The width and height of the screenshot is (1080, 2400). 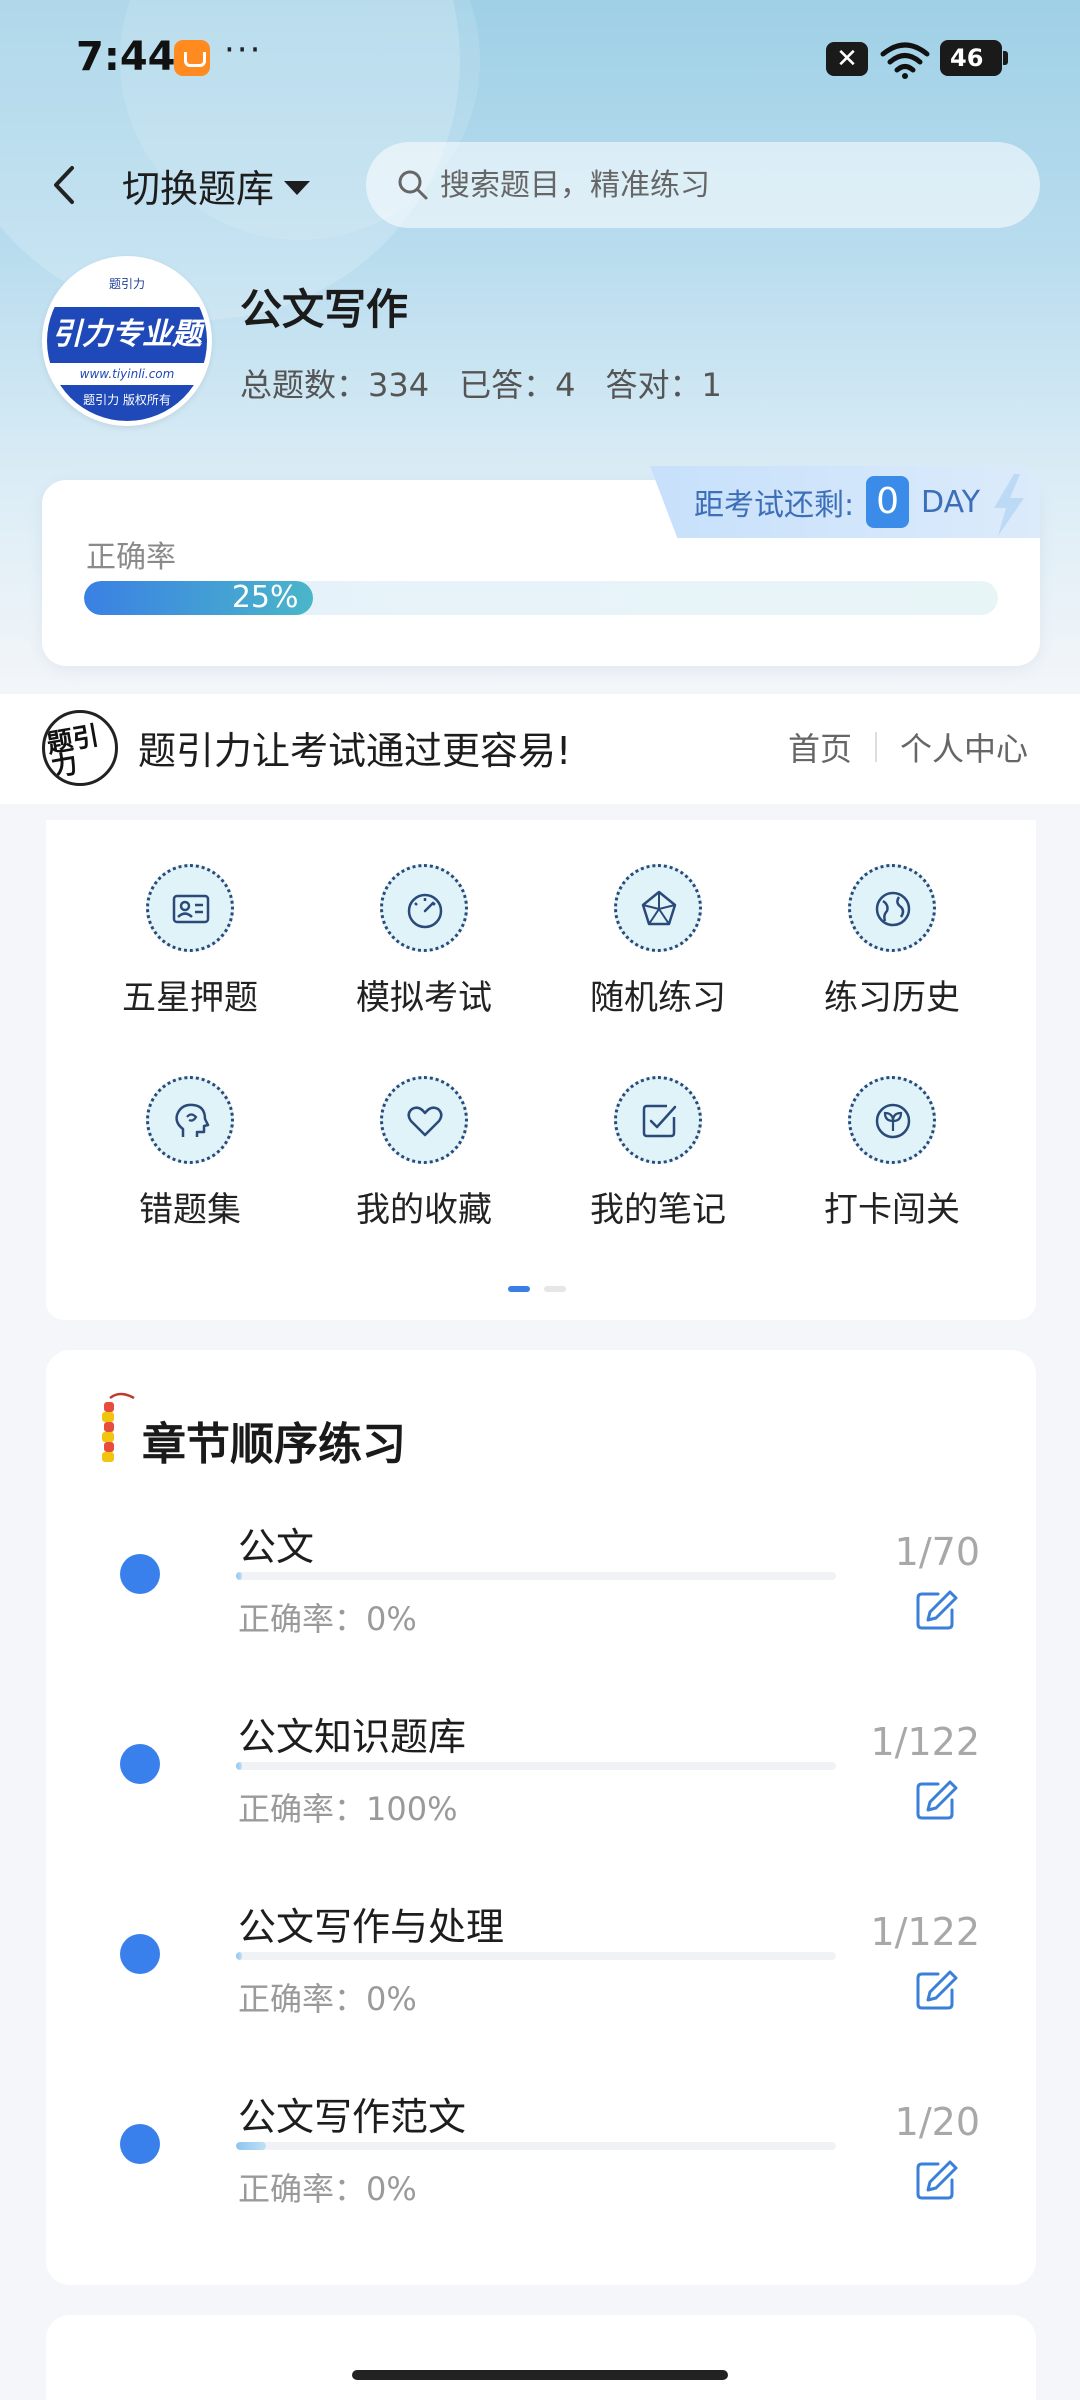 What do you see at coordinates (297, 187) in the screenshot?
I see `caret-down-icon` at bounding box center [297, 187].